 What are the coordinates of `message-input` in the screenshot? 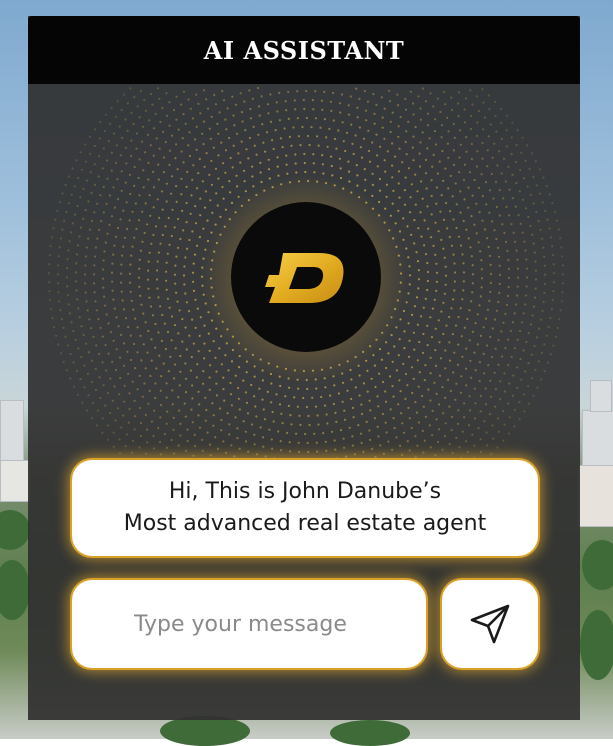 It's located at (269, 624).